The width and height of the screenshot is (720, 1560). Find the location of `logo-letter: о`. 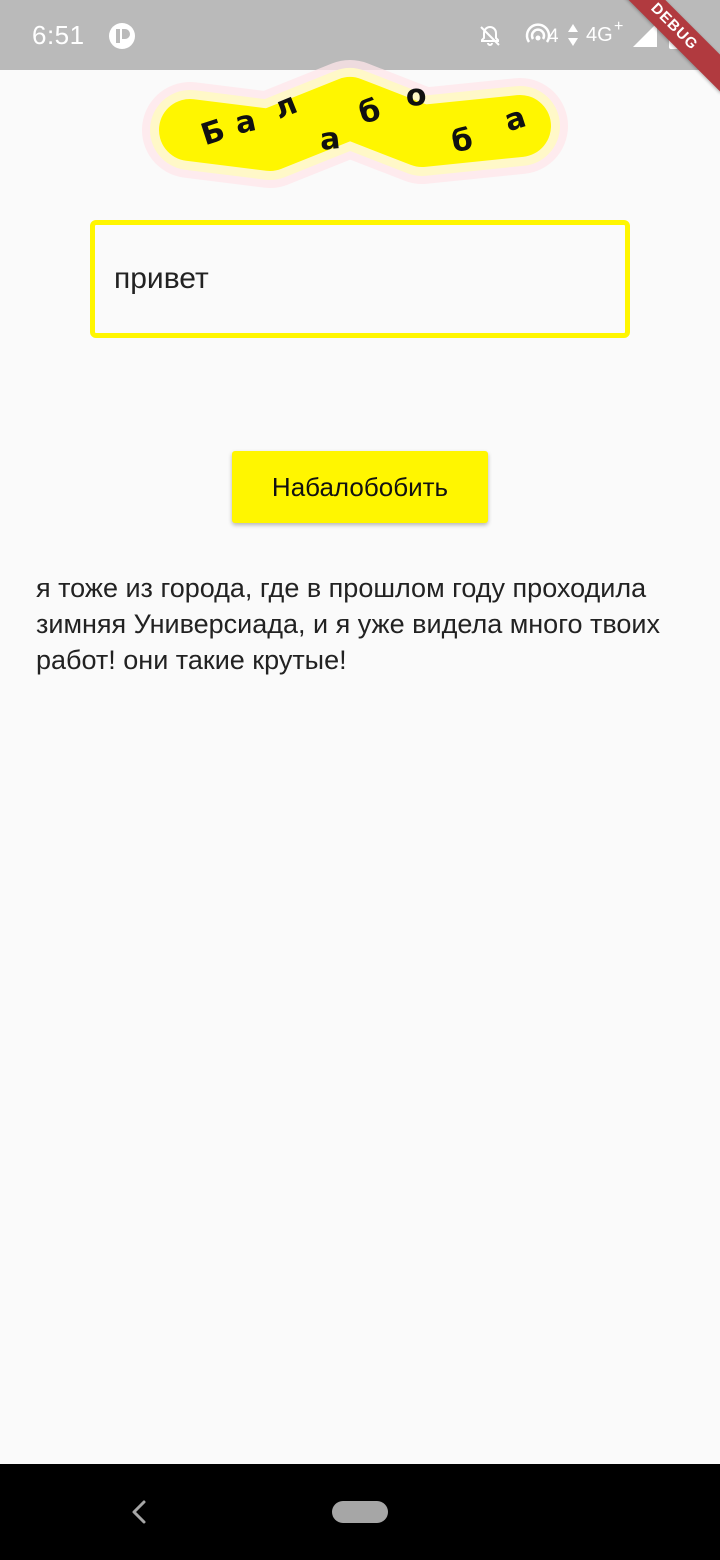

logo-letter: о is located at coordinates (416, 96).